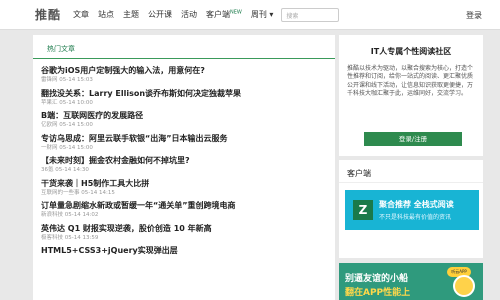 The width and height of the screenshot is (500, 300). Describe the element at coordinates (411, 281) in the screenshot. I see `ad-banner: 别逼友谊的小船 翻在APP性能上 听云APP` at that location.